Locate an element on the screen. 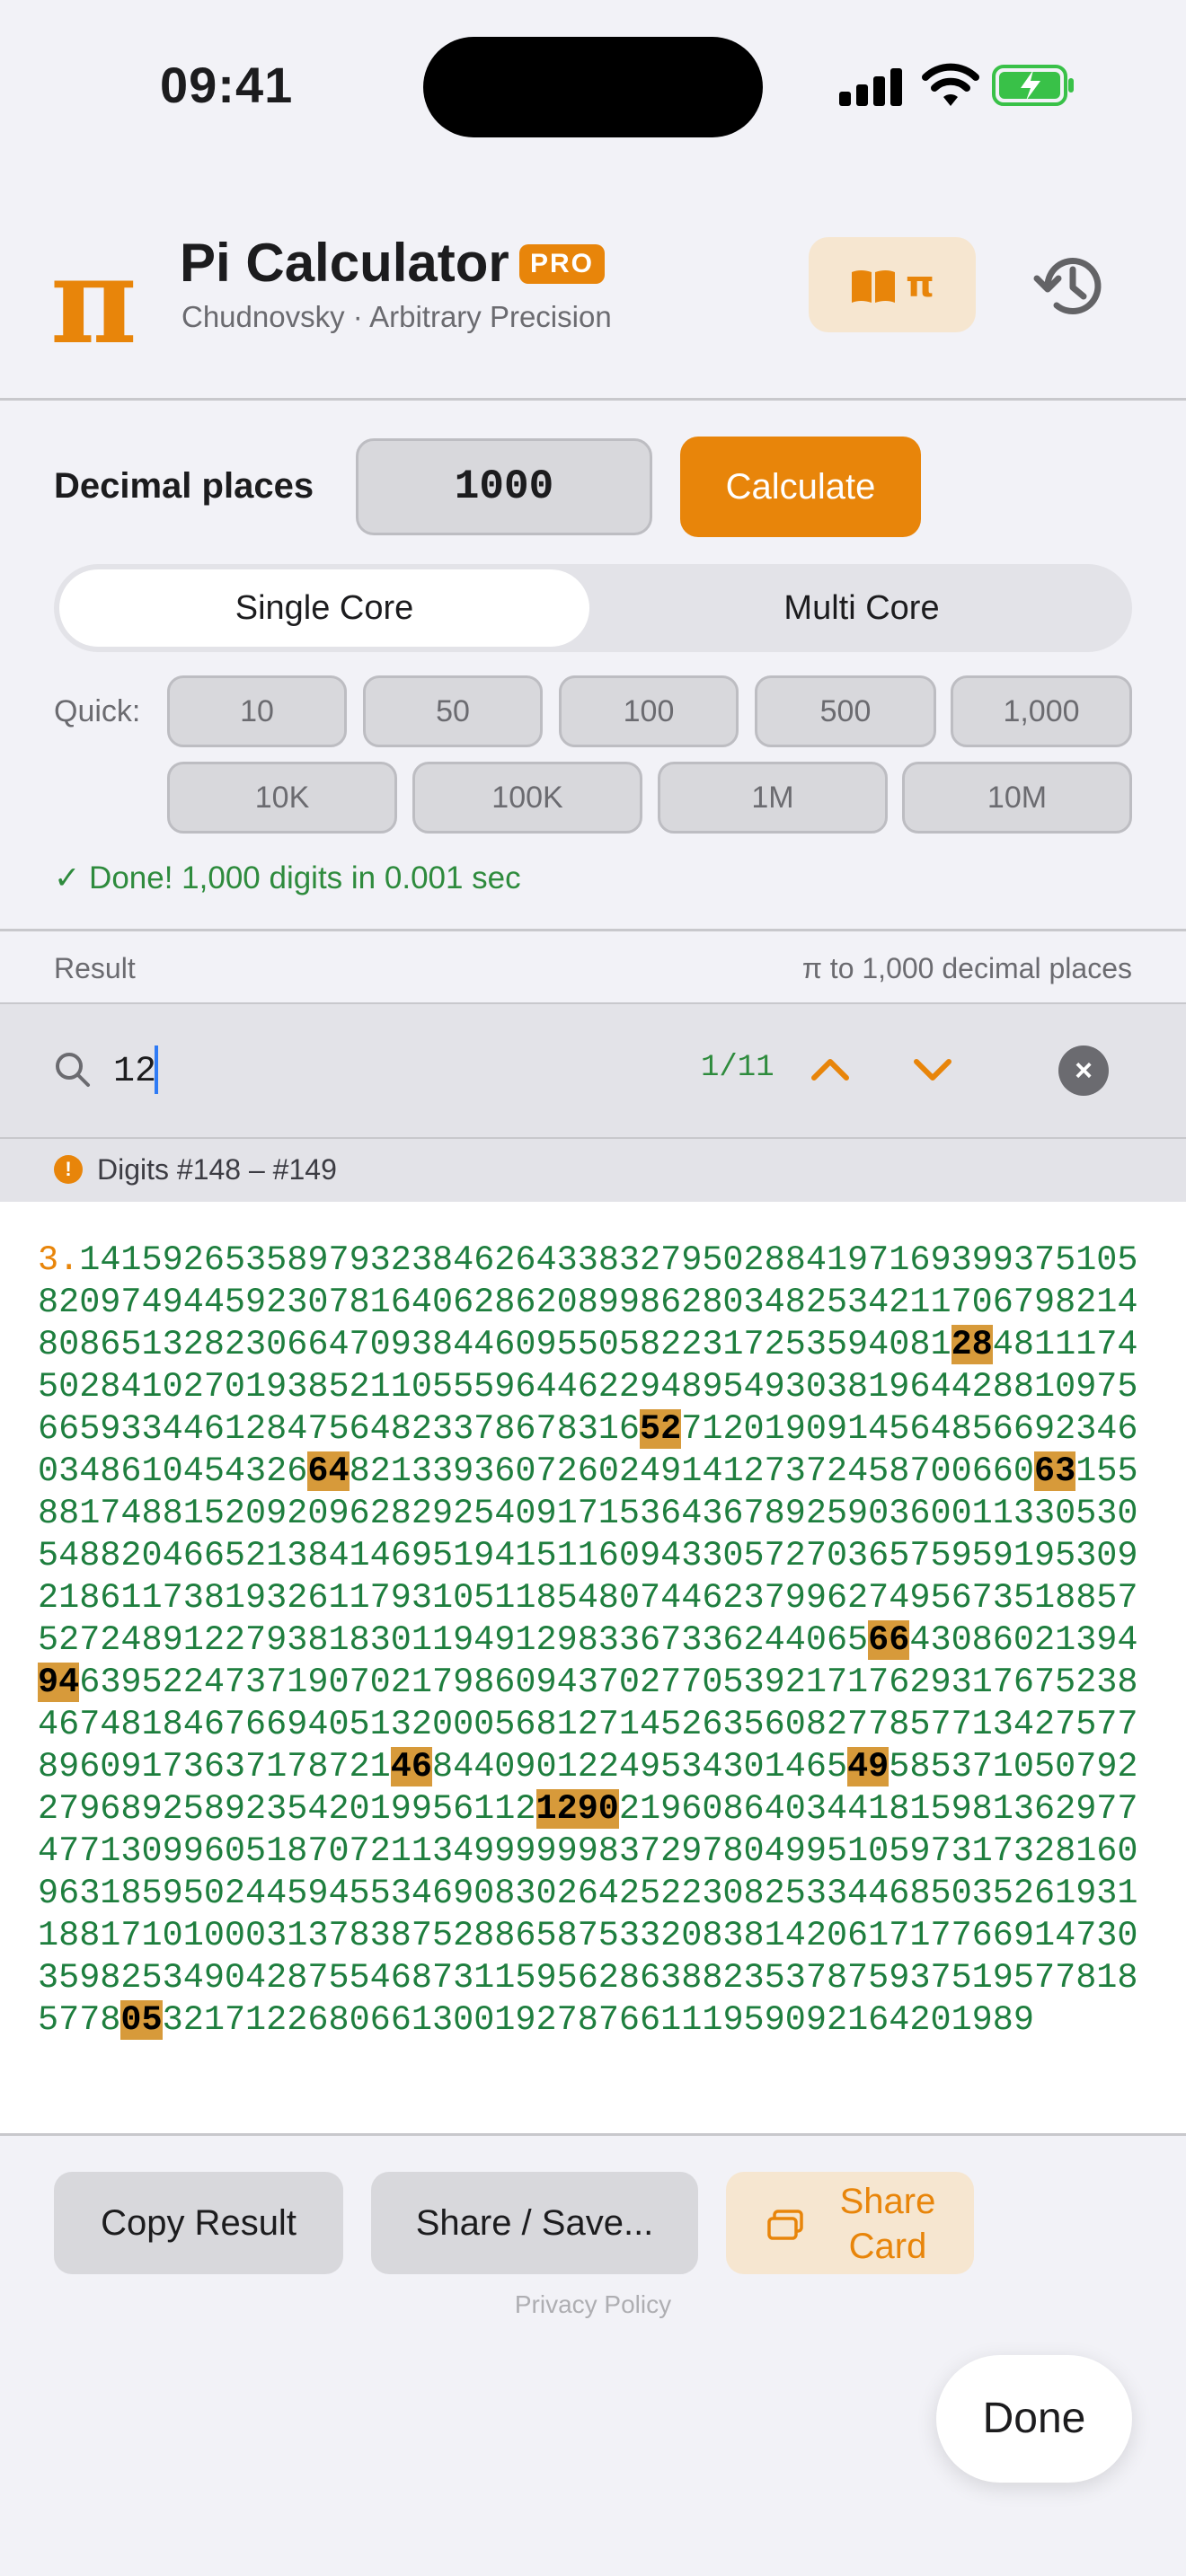 The image size is (1186, 2576). pi-leading-digit: 3. is located at coordinates (59, 1260).